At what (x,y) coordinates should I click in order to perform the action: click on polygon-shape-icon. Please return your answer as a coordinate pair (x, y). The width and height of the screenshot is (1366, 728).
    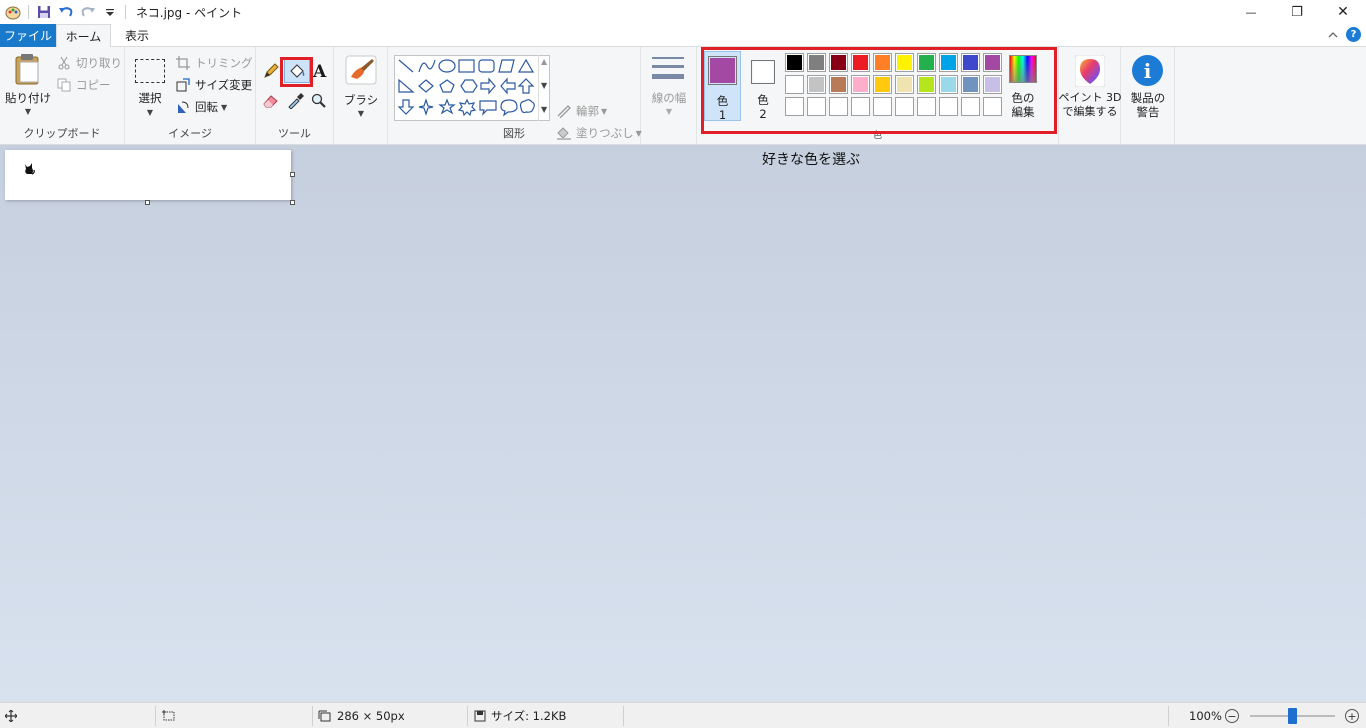
    Looking at the image, I should click on (506, 66).